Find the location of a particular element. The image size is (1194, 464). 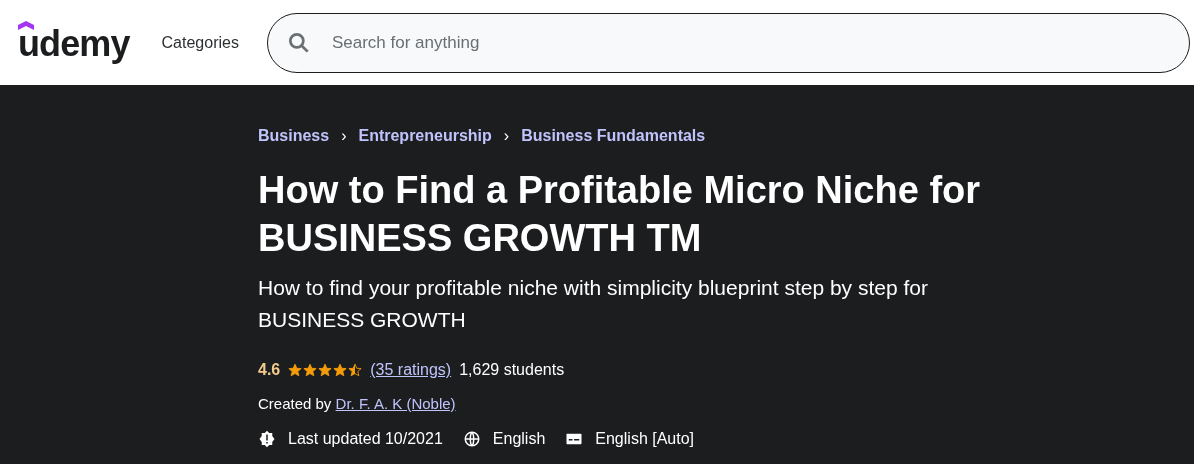

meta-text: English [Auto] is located at coordinates (645, 438).